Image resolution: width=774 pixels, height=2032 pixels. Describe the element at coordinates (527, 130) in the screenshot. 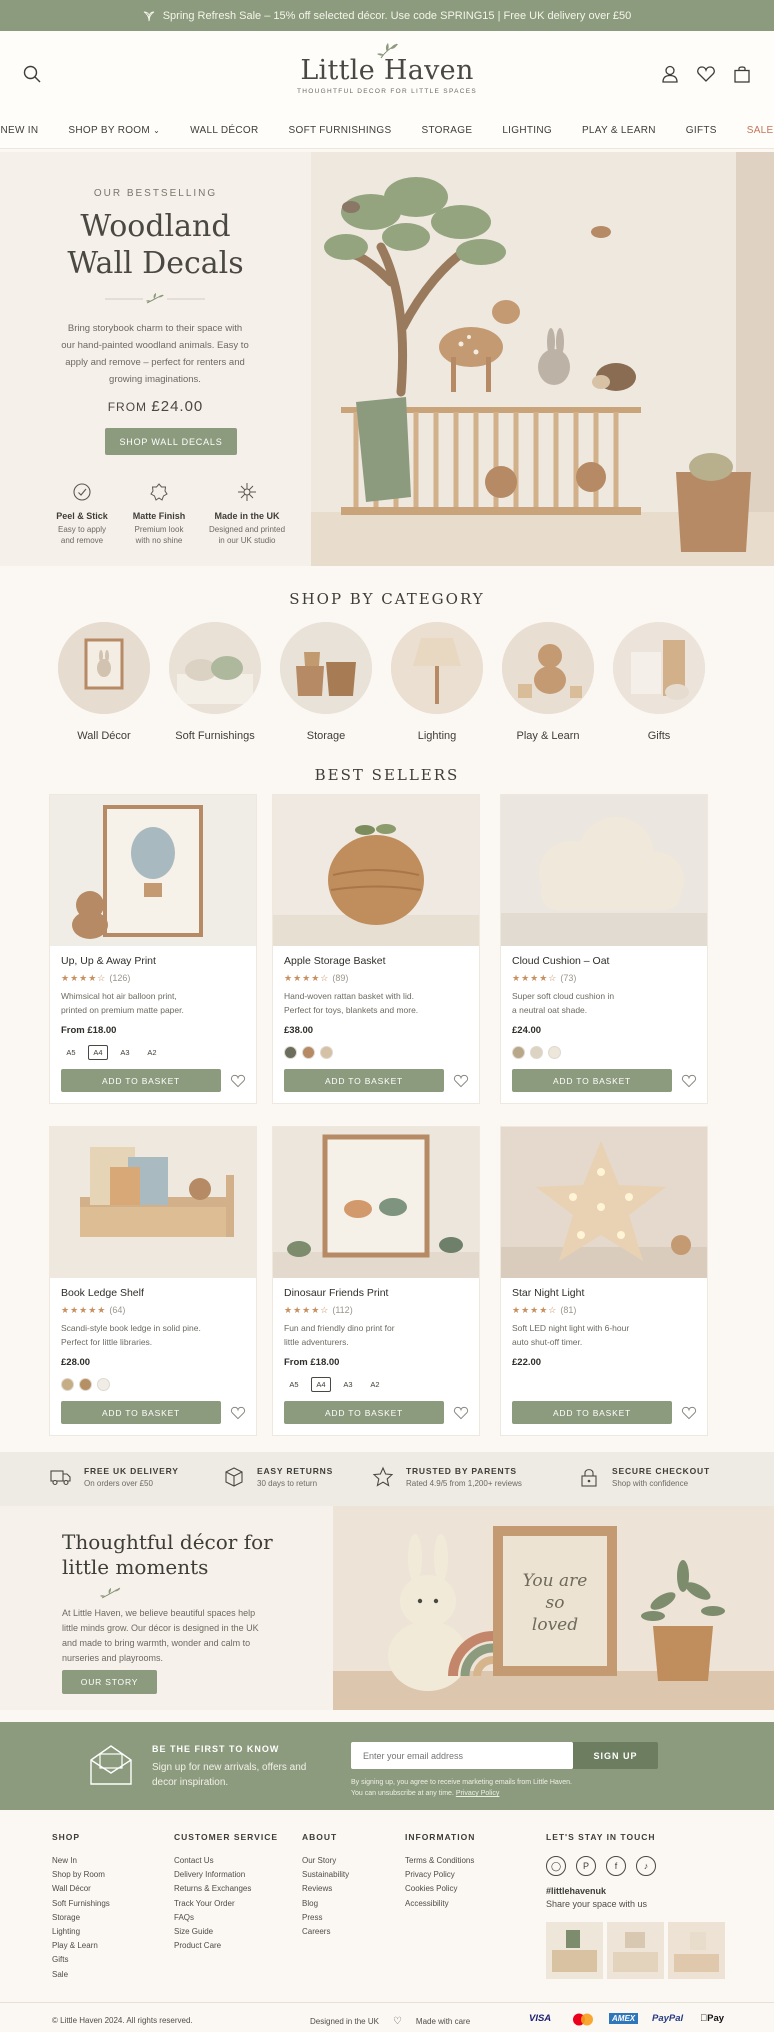

I see `nav-lighting: LIGHTING` at that location.